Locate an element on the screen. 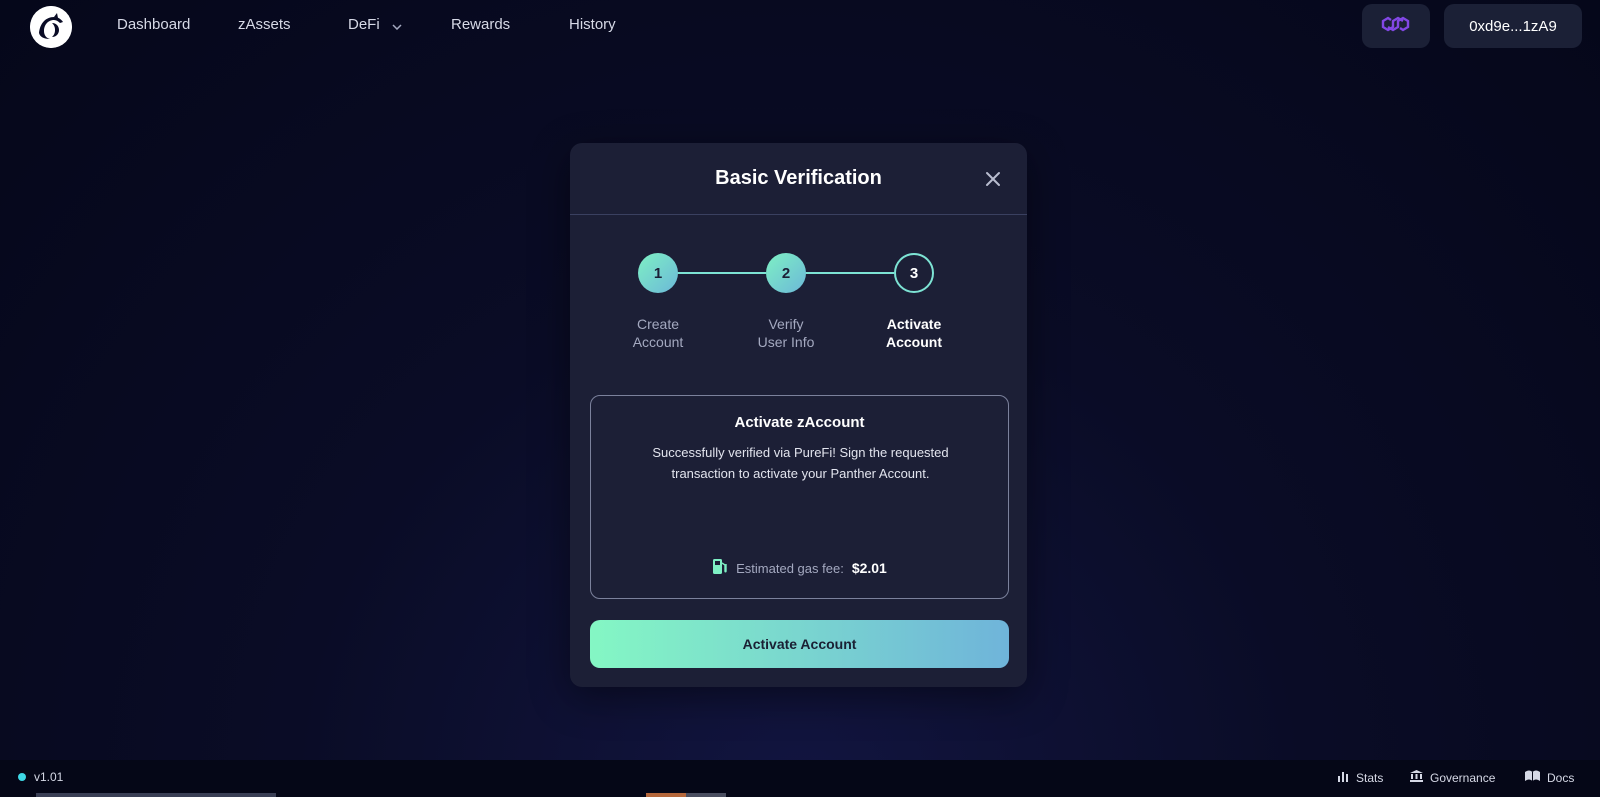 The image size is (1600, 797). step-label-line: User Info is located at coordinates (786, 342).